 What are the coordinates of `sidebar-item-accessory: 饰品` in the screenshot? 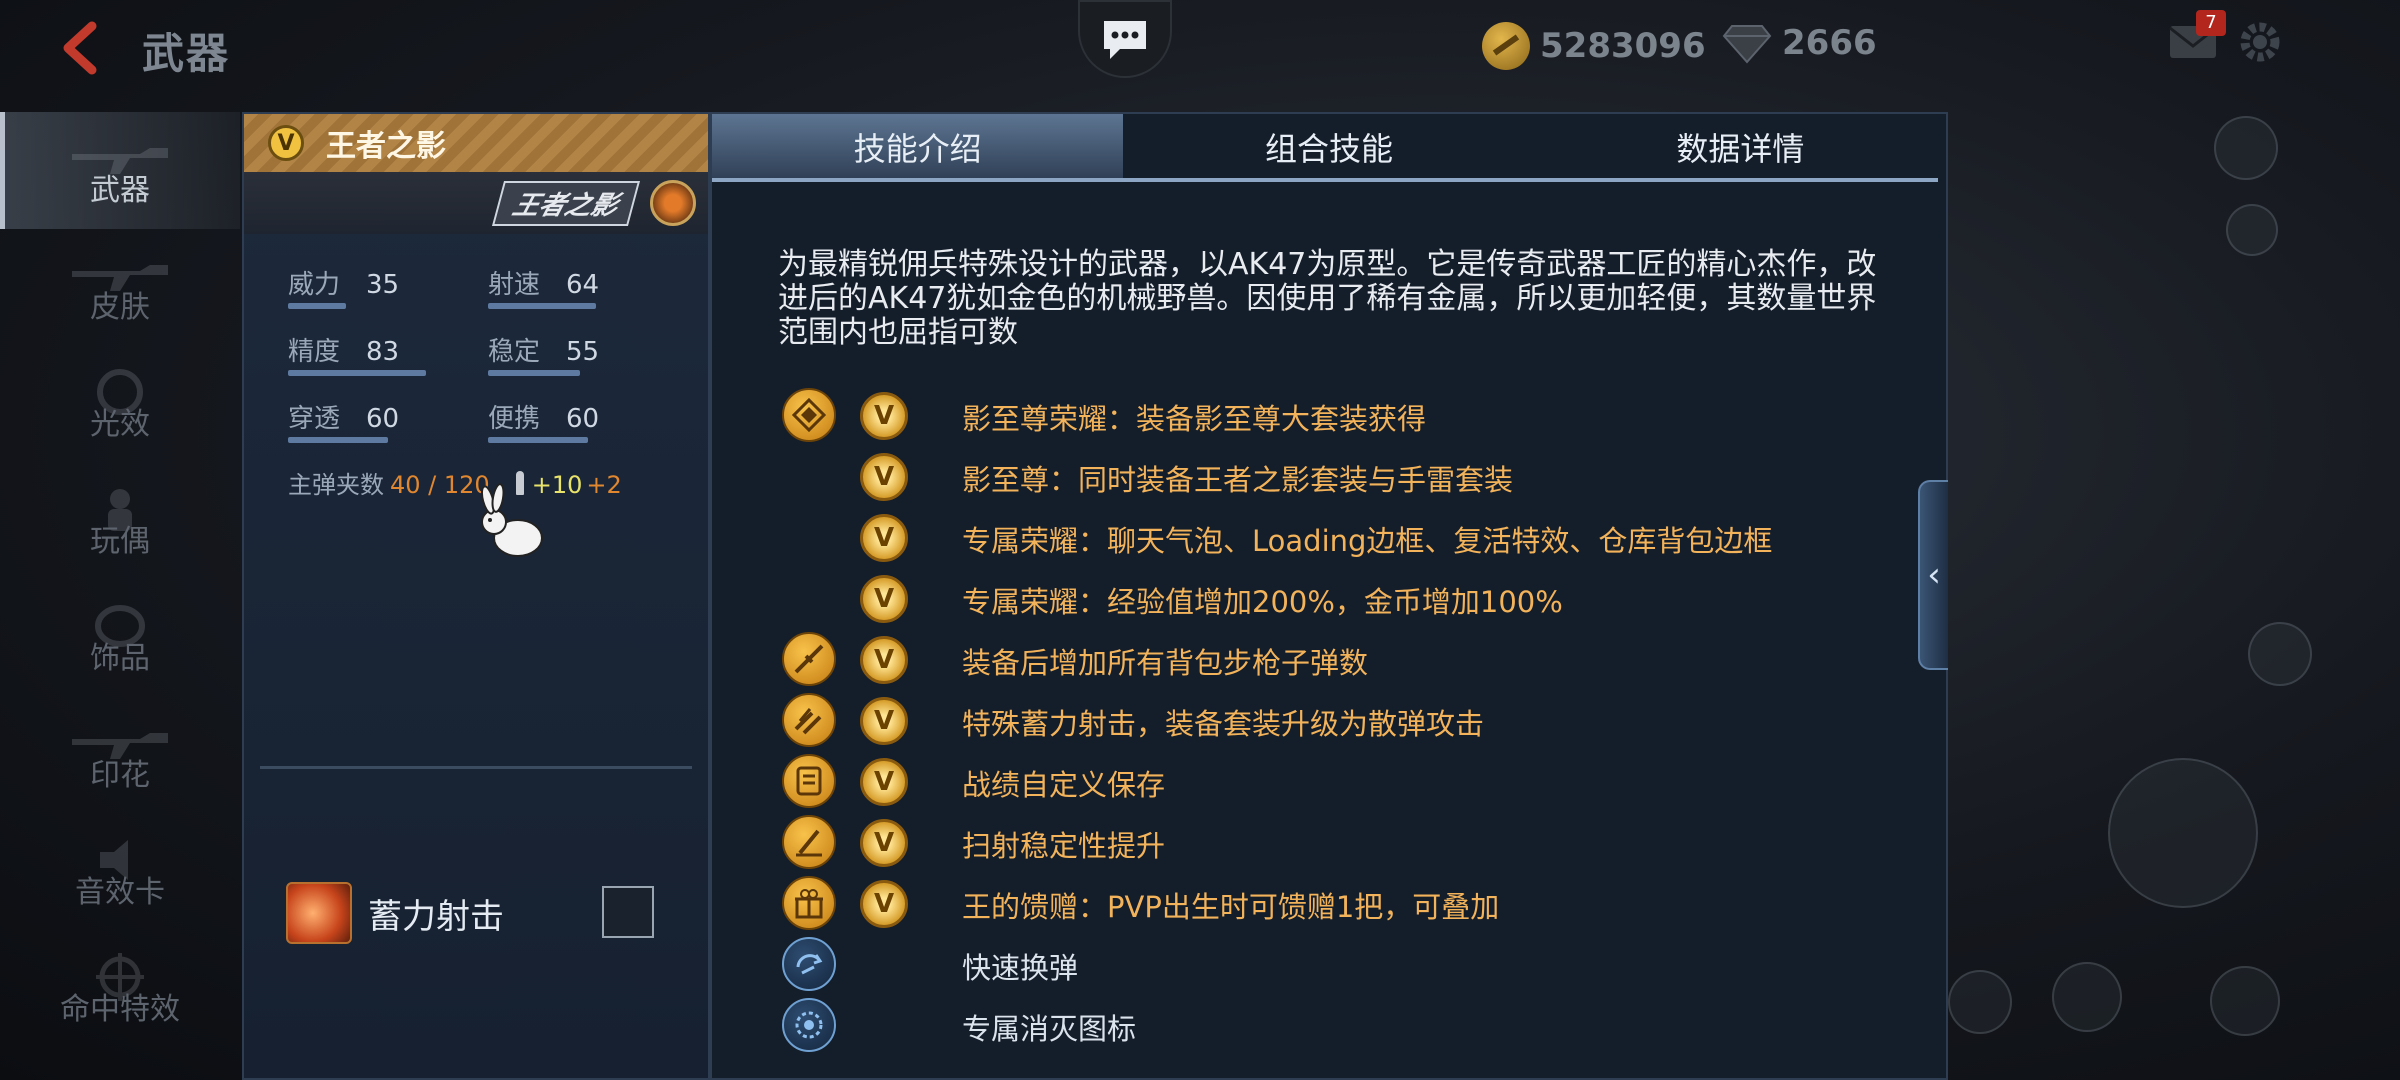 It's located at (120, 638).